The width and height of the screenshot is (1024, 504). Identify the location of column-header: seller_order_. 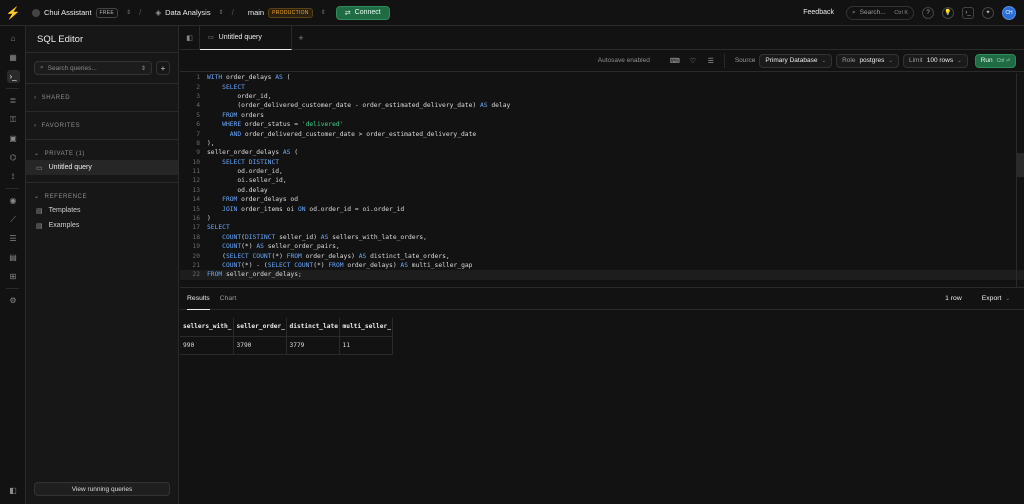
(260, 327).